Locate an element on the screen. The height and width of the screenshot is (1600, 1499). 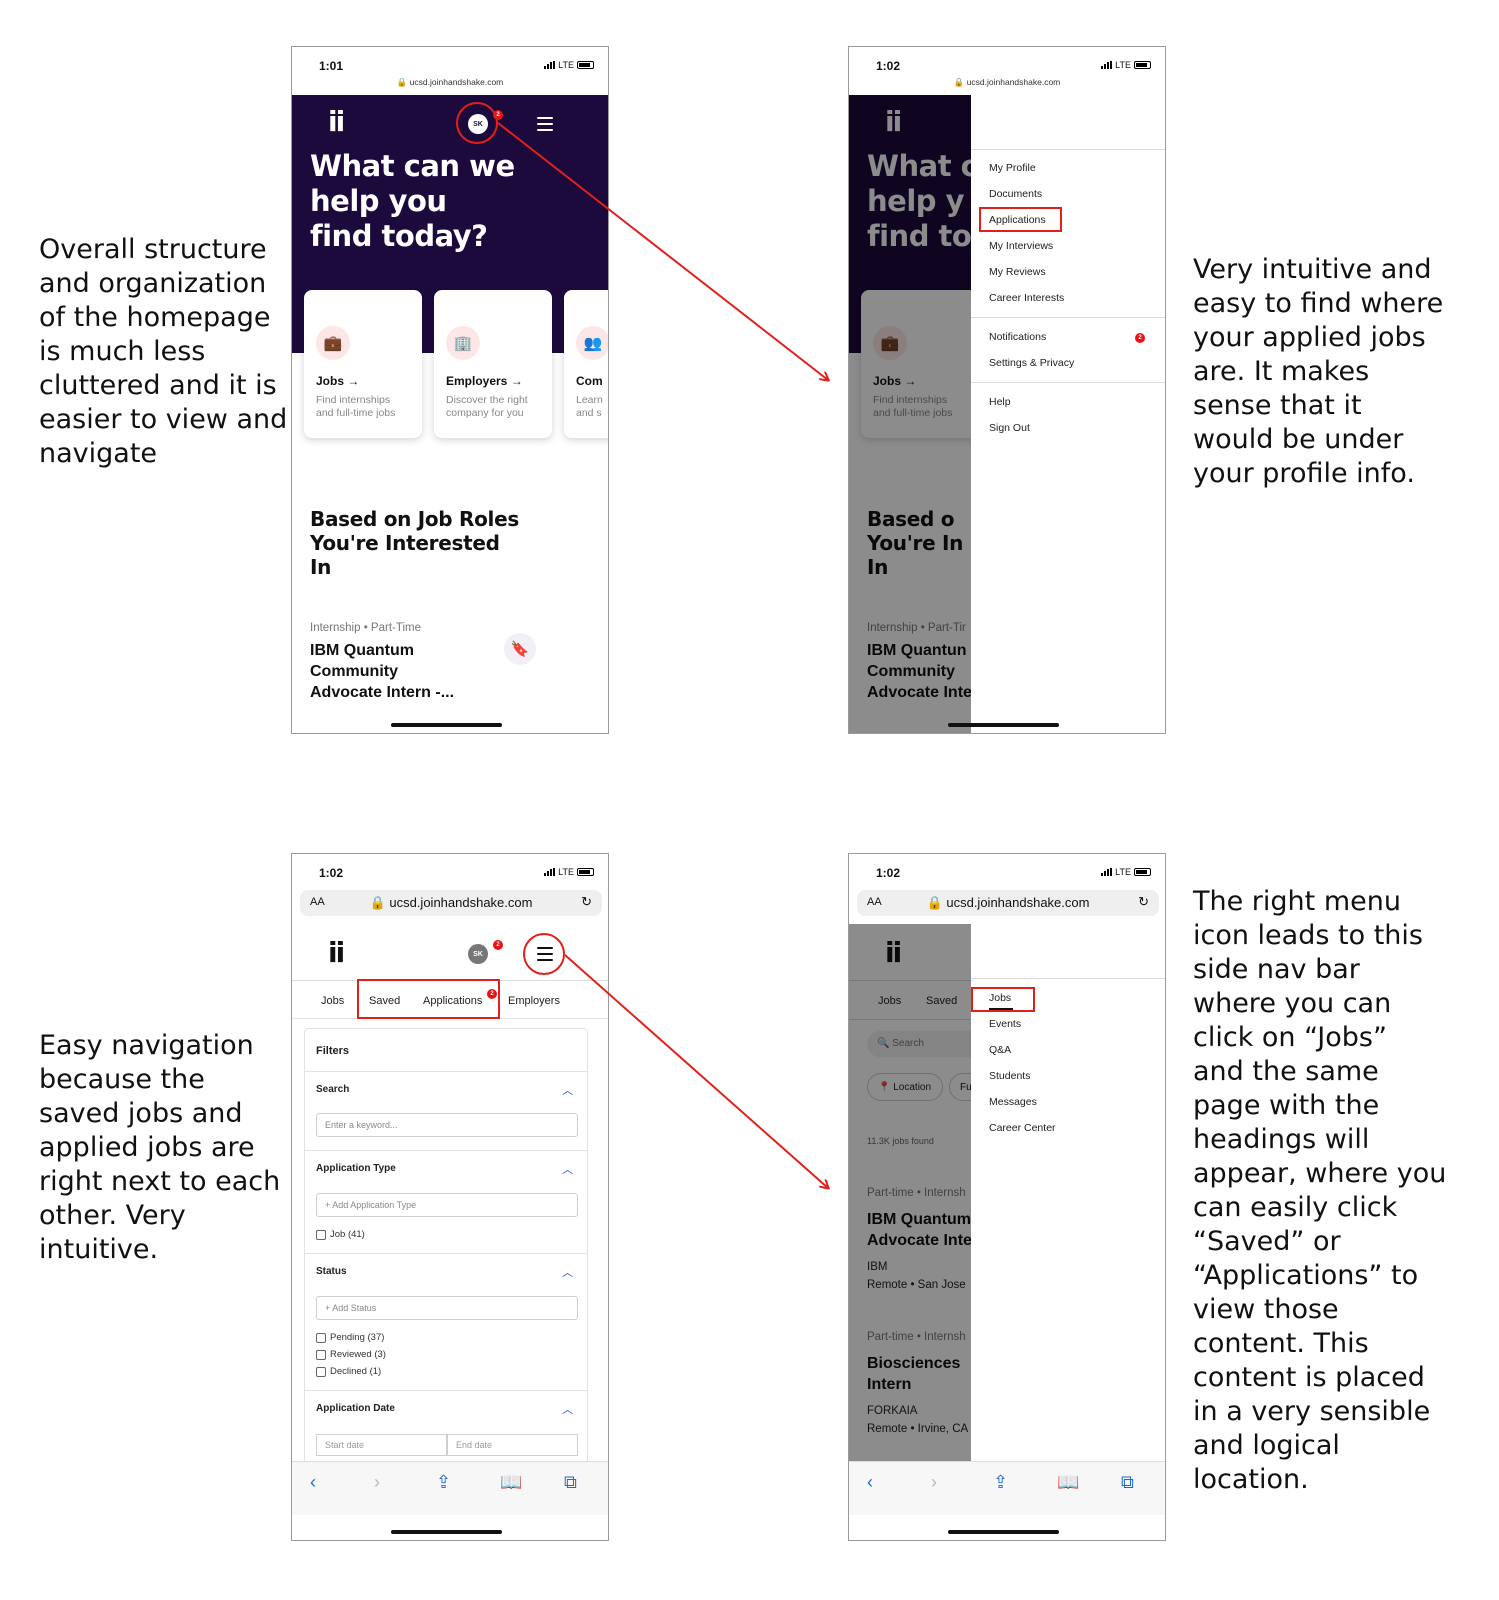
arrow-to-profile-menu is located at coordinates (662, 251).